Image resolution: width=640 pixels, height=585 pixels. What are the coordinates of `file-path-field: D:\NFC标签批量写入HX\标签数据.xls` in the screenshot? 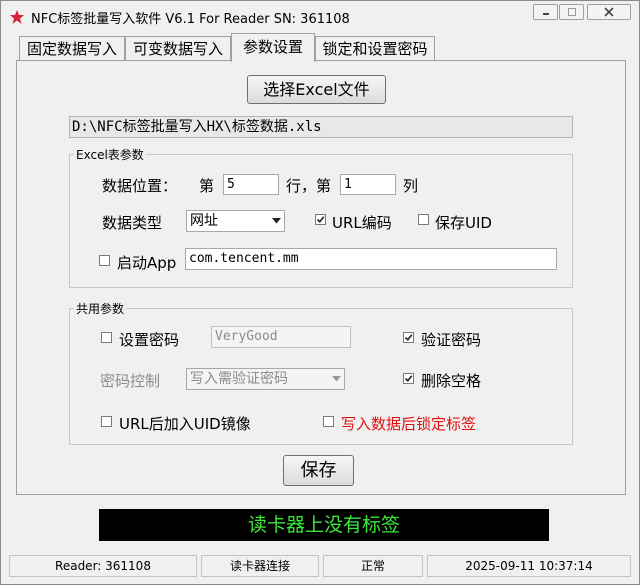 It's located at (321, 127).